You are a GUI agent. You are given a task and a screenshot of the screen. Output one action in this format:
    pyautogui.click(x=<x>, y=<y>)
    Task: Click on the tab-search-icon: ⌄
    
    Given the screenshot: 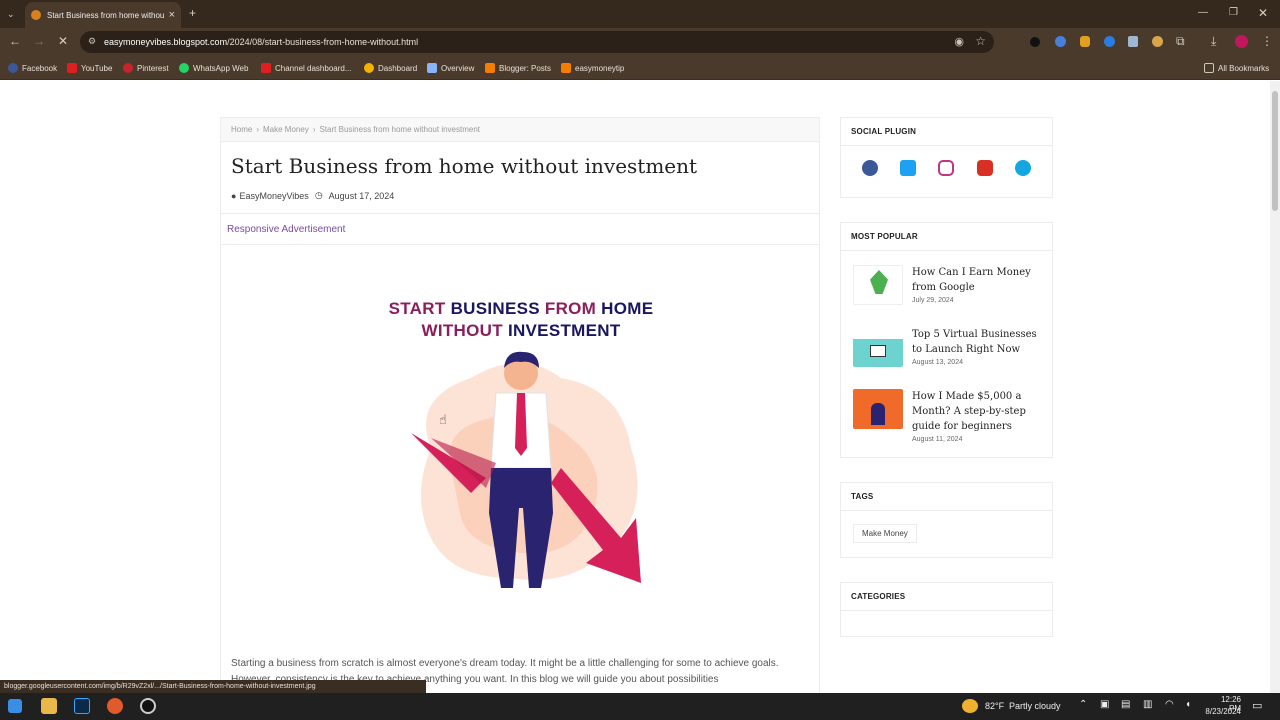 What is the action you would take?
    pyautogui.click(x=11, y=14)
    